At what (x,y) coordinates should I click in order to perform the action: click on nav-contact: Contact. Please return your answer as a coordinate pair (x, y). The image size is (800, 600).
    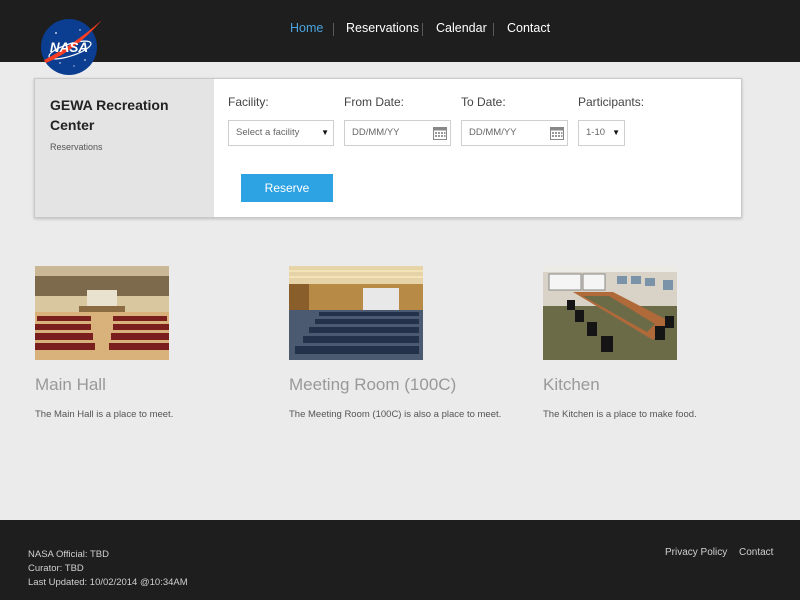
    Looking at the image, I should click on (528, 28).